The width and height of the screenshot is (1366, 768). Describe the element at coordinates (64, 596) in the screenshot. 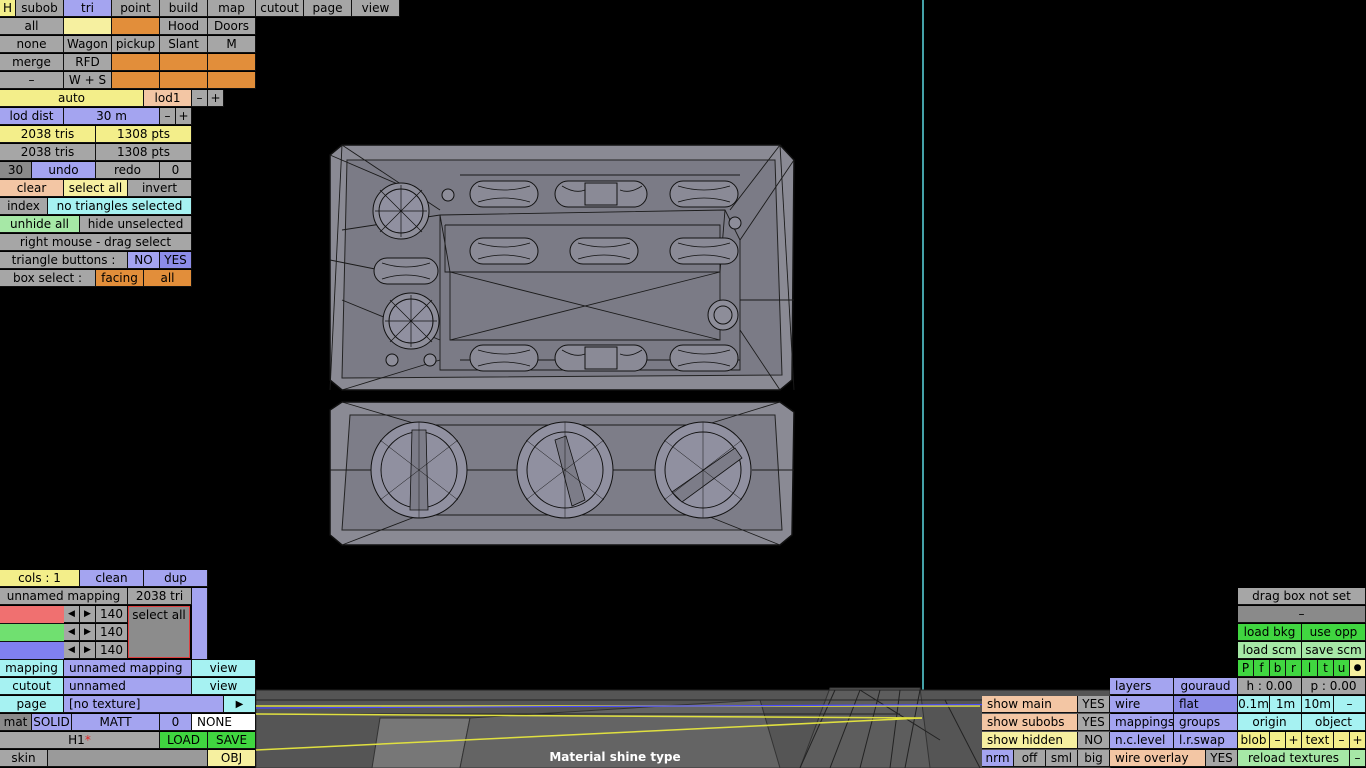

I see `mapping-name: unnamed mapping` at that location.